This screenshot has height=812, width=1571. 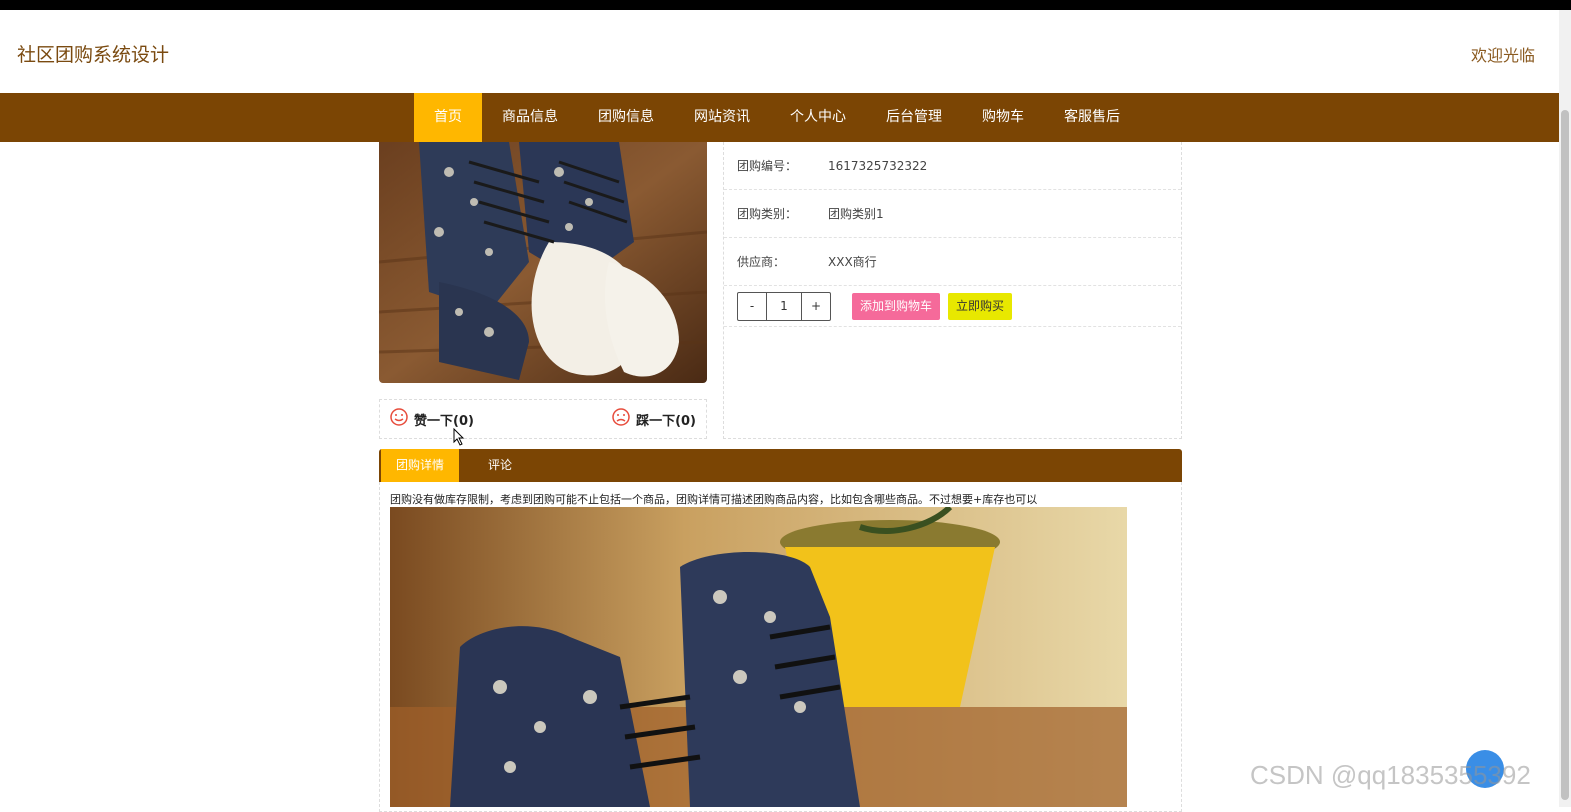 I want to click on like-button: 赞一下(0), so click(x=432, y=419).